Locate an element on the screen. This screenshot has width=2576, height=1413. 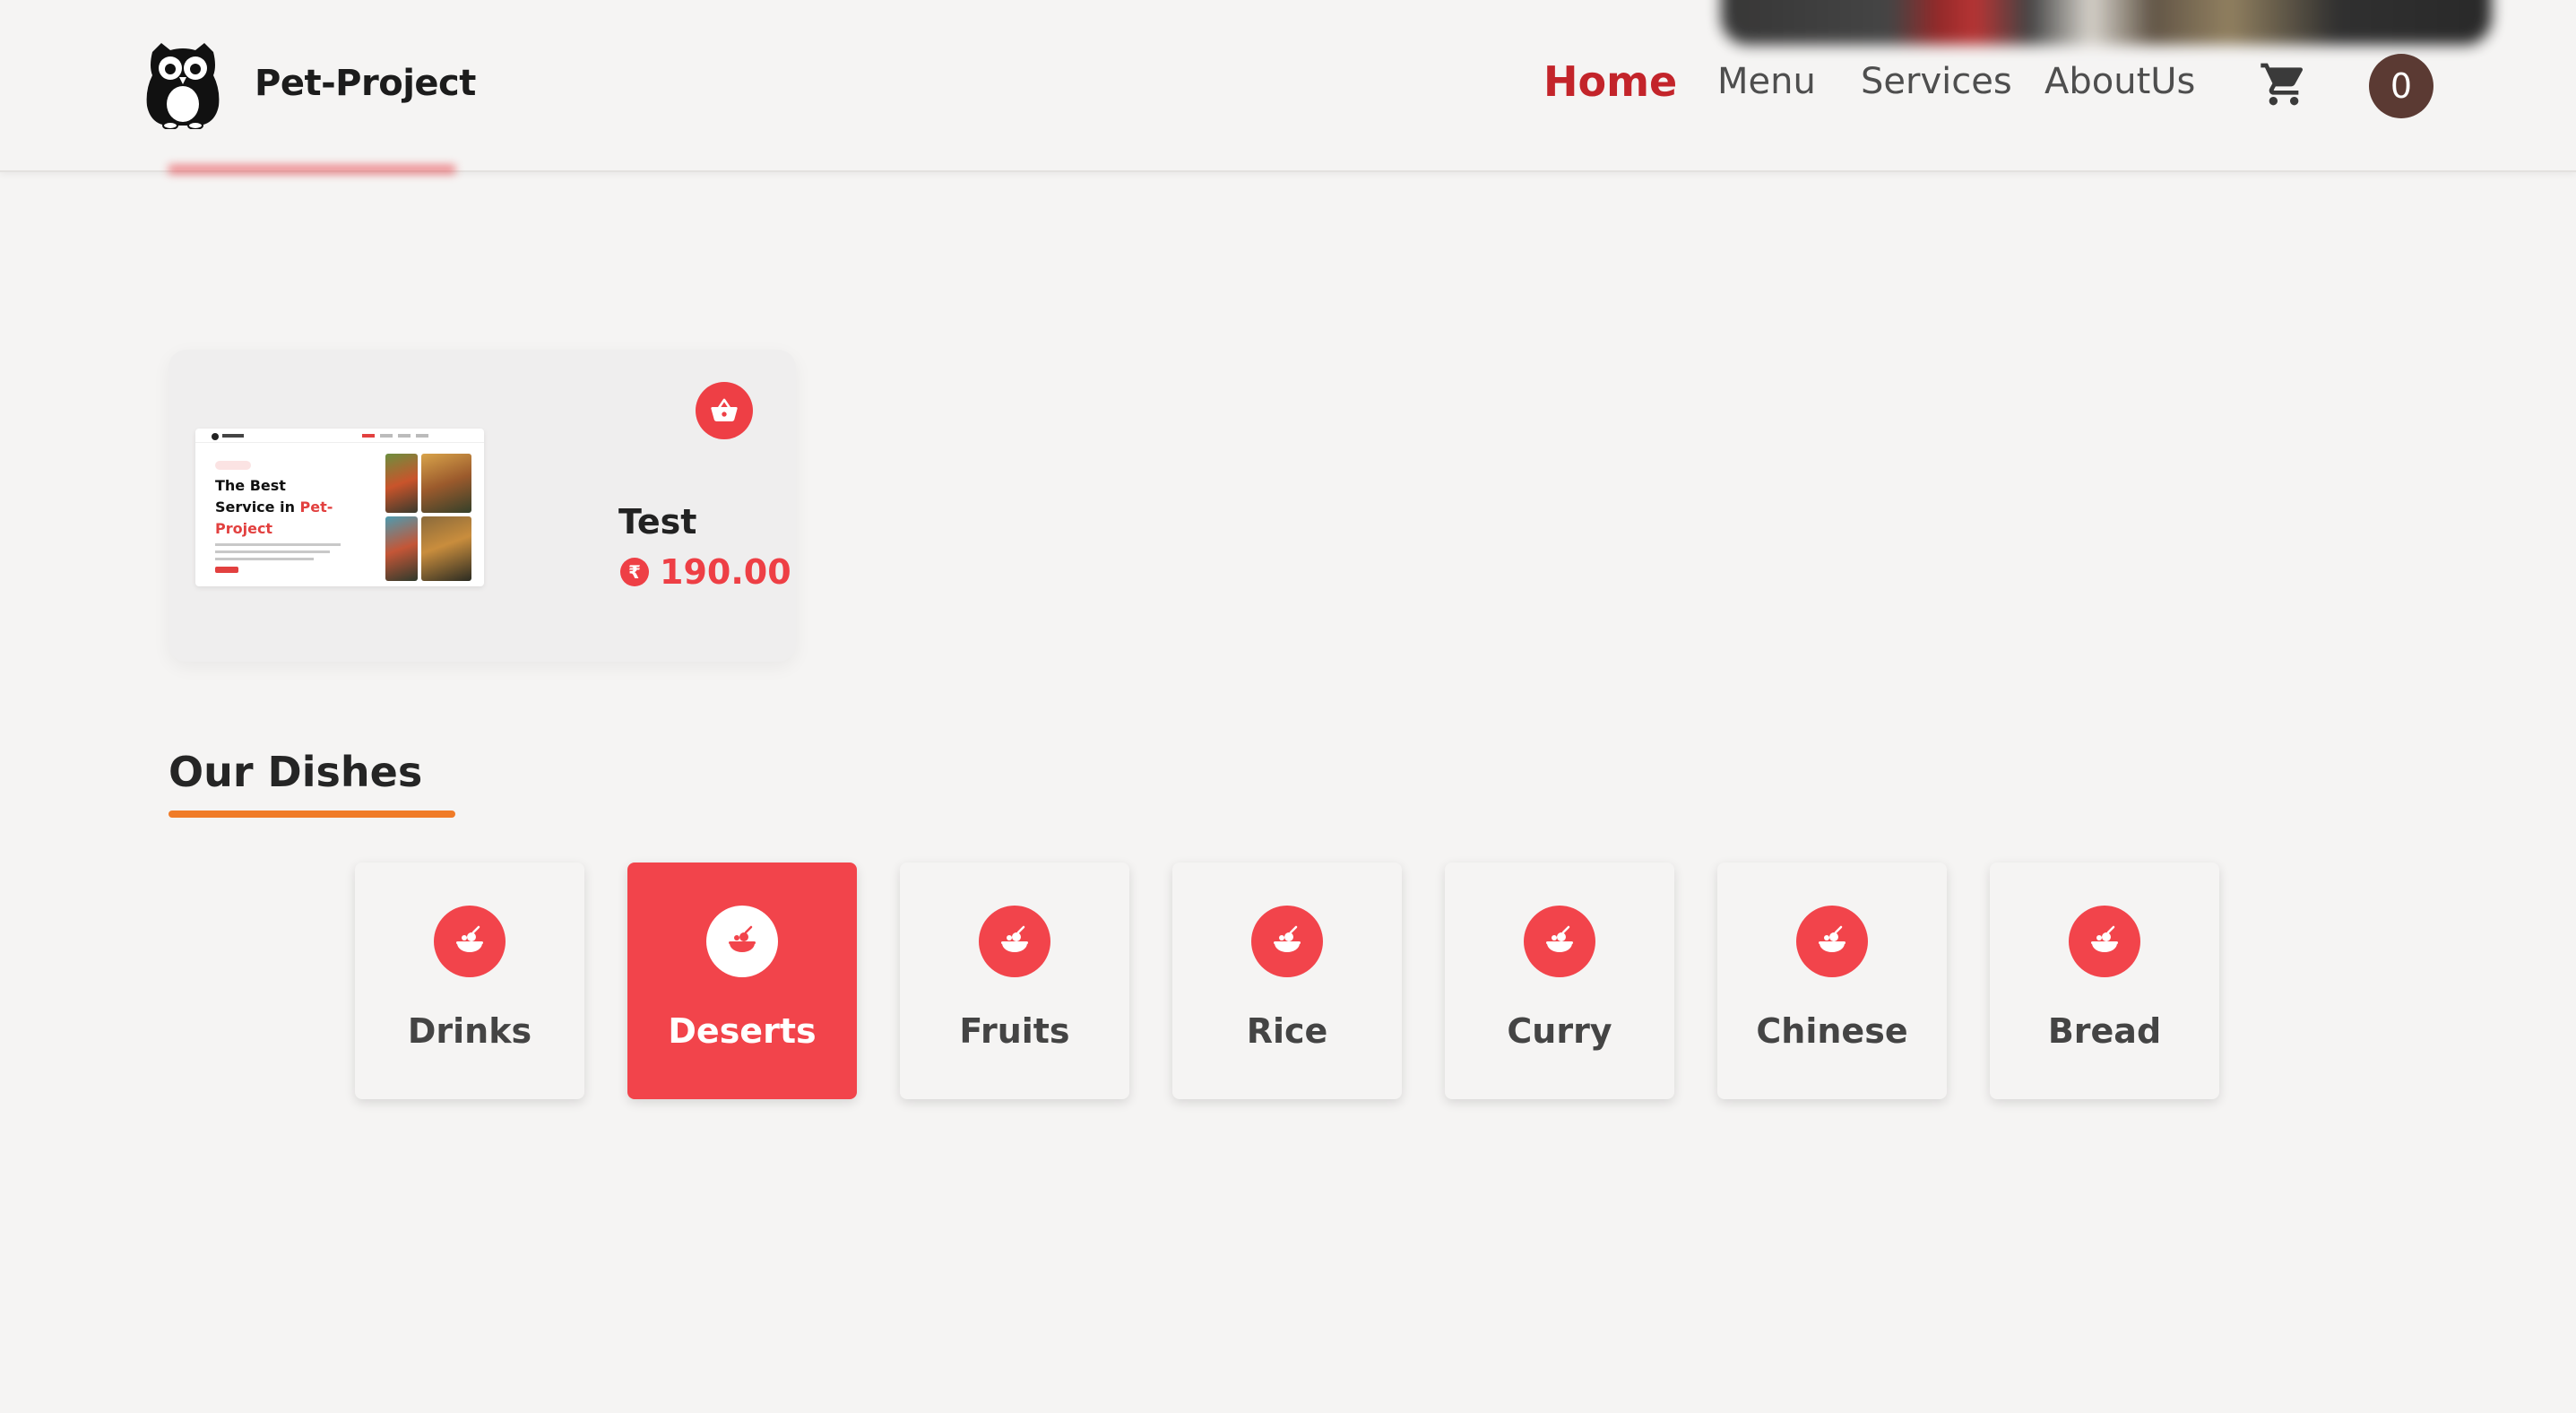
thumbnail-logo is located at coordinates (215, 437).